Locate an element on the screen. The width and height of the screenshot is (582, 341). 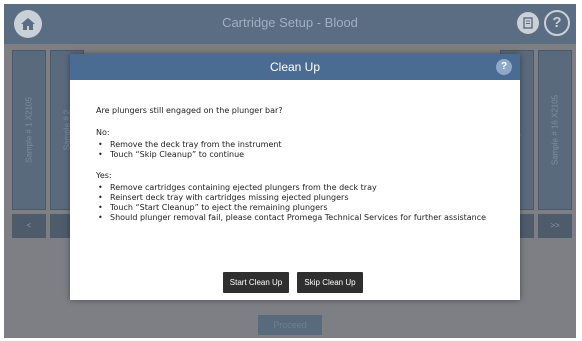
help-button: ? is located at coordinates (557, 23).